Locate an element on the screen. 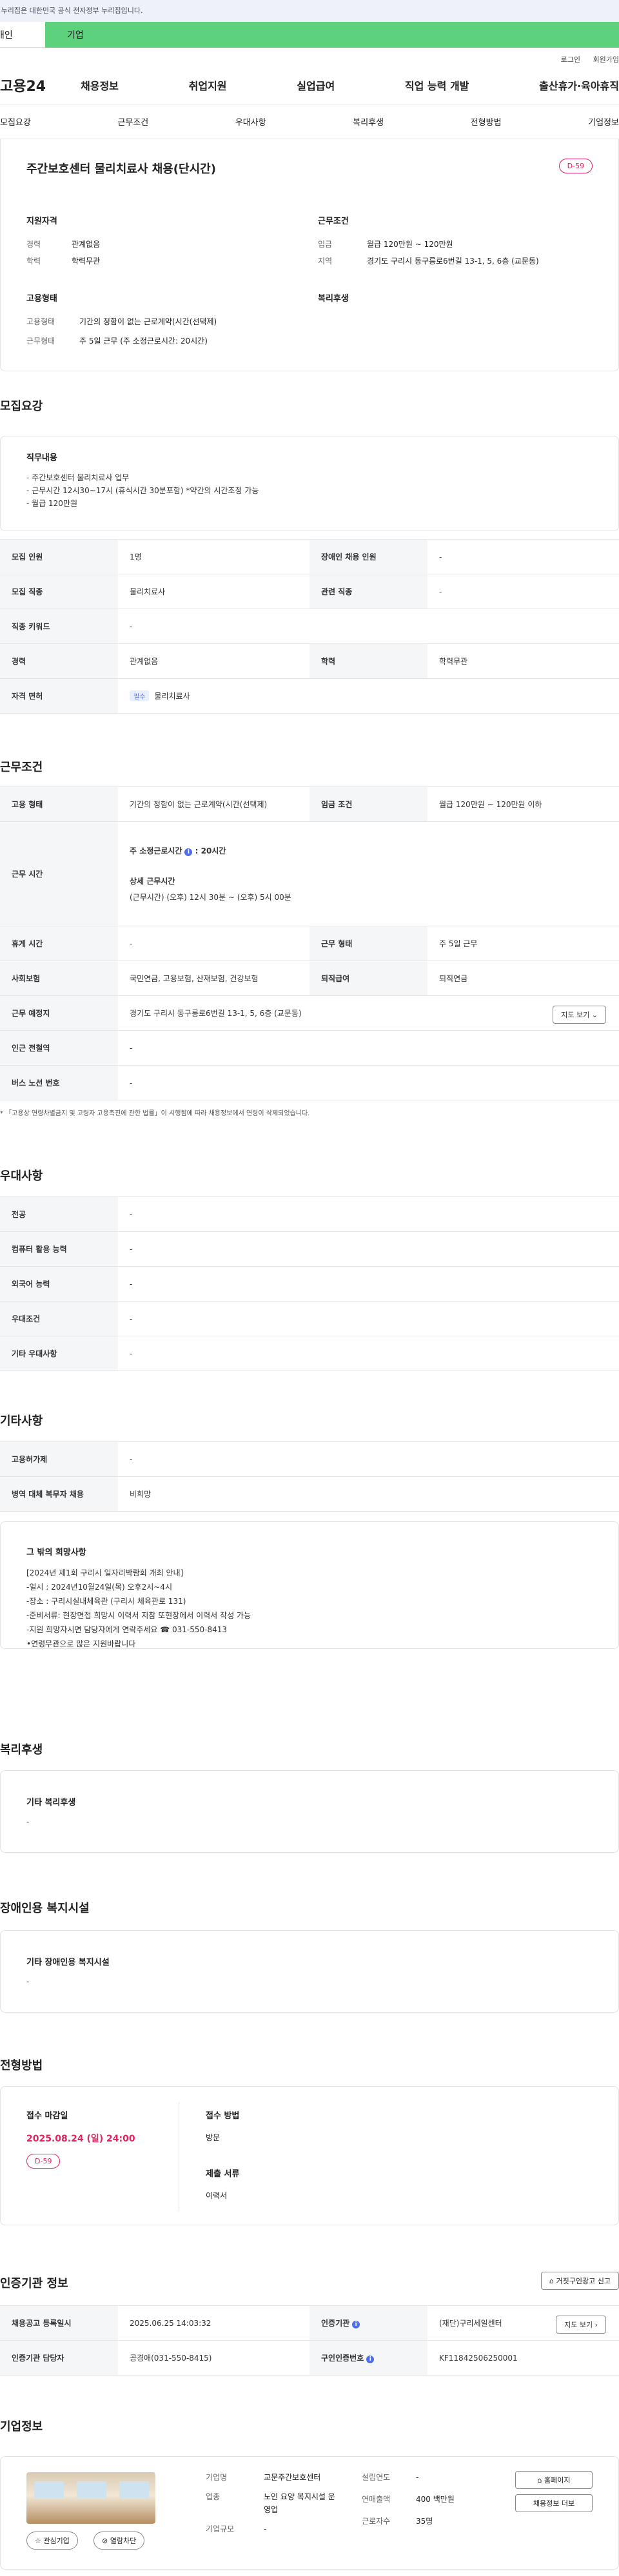 The height and width of the screenshot is (2576, 619). emp-value: 주 5일 근무 (주 소정근로시간: 20시간) is located at coordinates (143, 341).